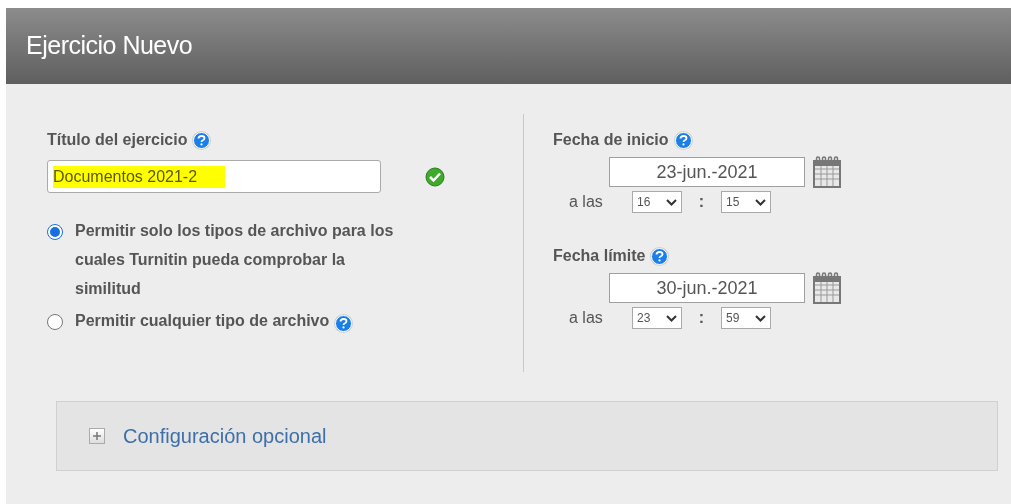  Describe the element at coordinates (117, 140) in the screenshot. I see `field-label: Título del ejercicio` at that location.